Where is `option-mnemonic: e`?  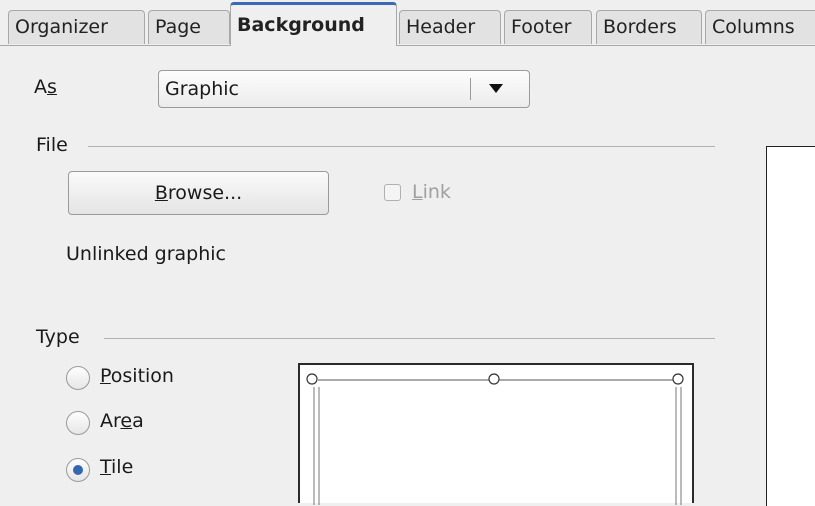 option-mnemonic: e is located at coordinates (126, 421).